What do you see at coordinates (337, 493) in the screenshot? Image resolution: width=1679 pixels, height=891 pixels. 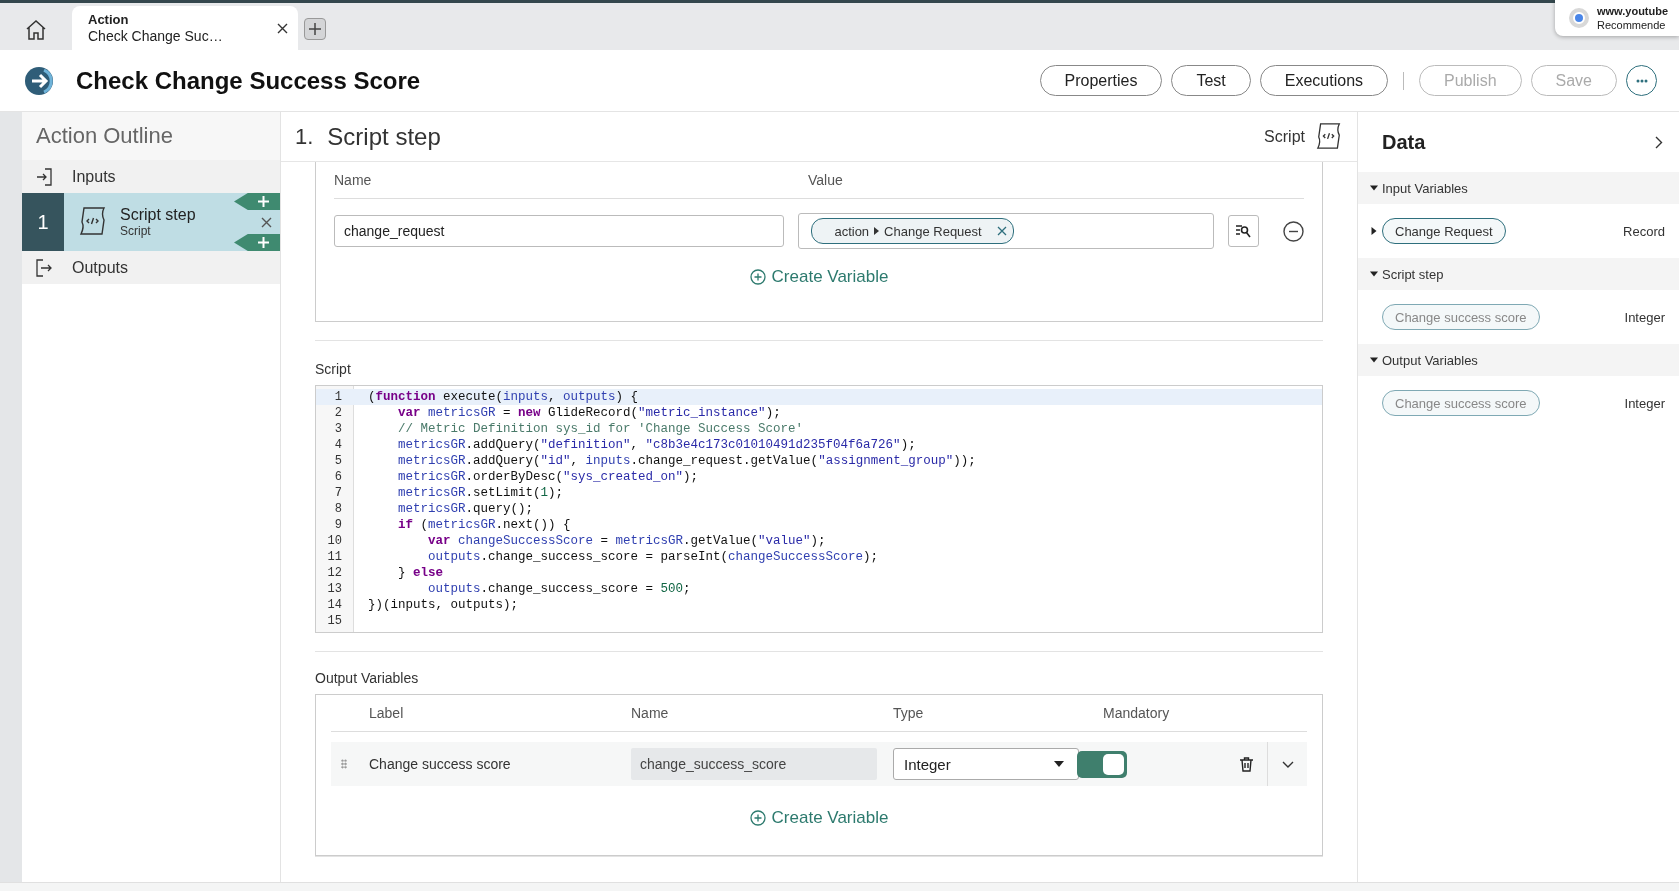 I see `line-number: 7` at bounding box center [337, 493].